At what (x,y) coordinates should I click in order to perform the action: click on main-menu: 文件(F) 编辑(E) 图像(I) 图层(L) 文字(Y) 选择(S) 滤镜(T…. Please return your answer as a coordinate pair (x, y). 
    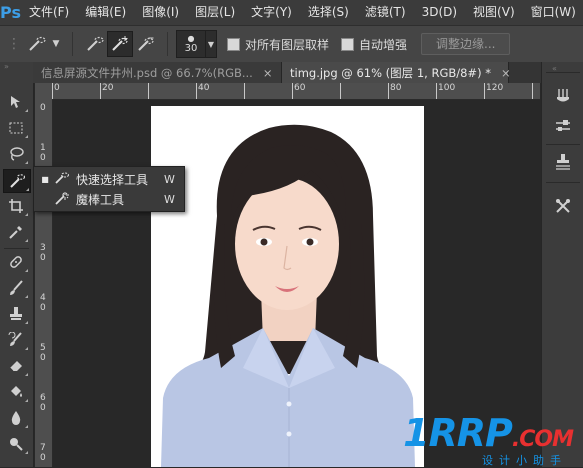
    Looking at the image, I should click on (302, 12).